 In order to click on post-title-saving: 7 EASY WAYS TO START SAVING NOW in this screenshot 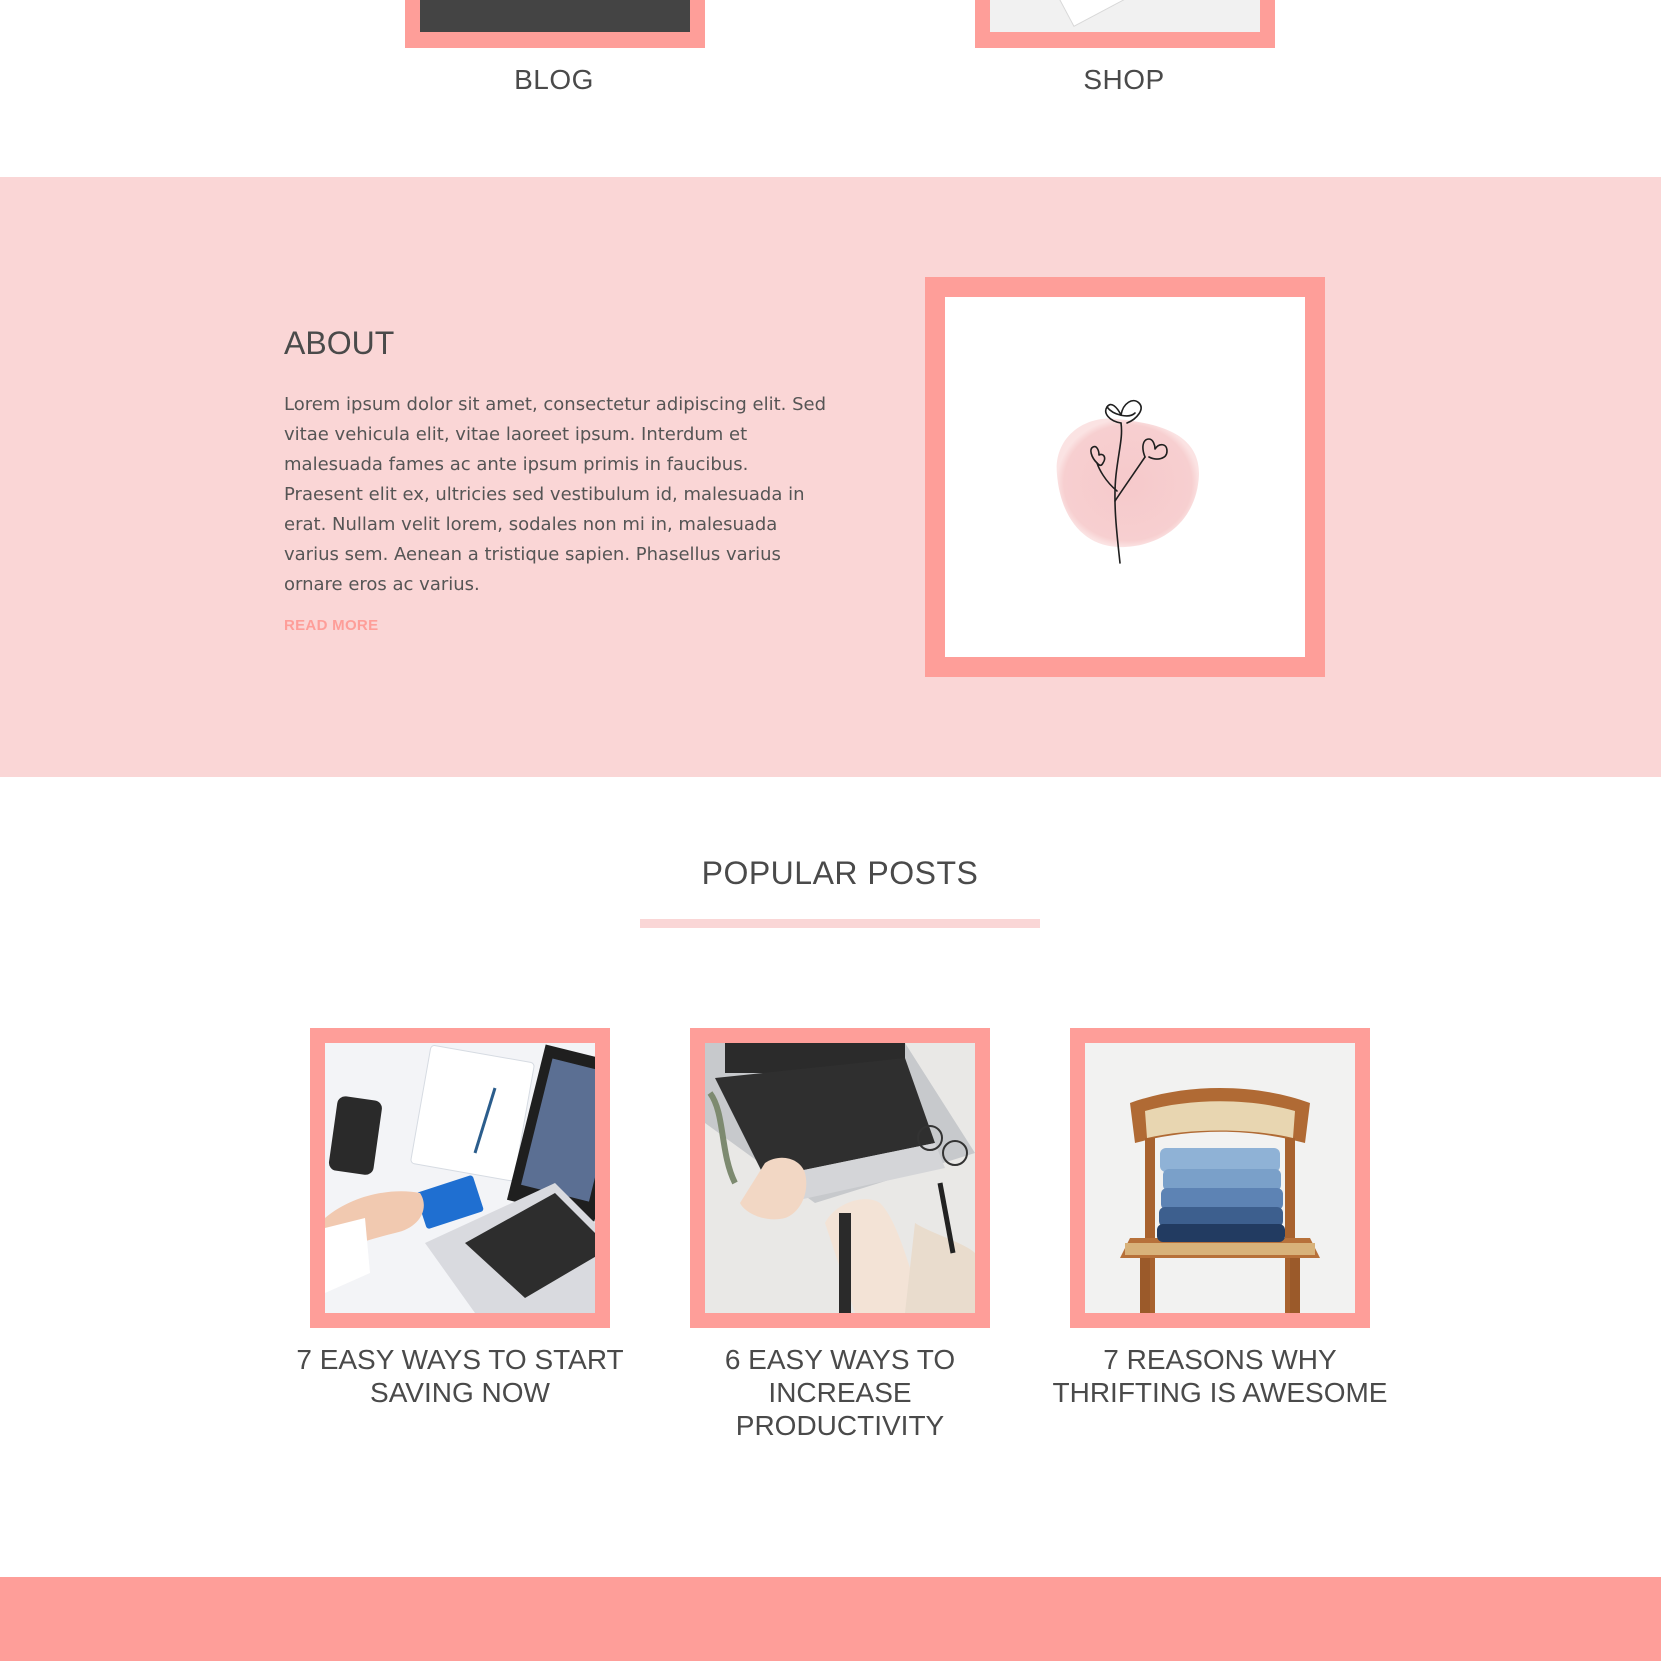, I will do `click(460, 1376)`.